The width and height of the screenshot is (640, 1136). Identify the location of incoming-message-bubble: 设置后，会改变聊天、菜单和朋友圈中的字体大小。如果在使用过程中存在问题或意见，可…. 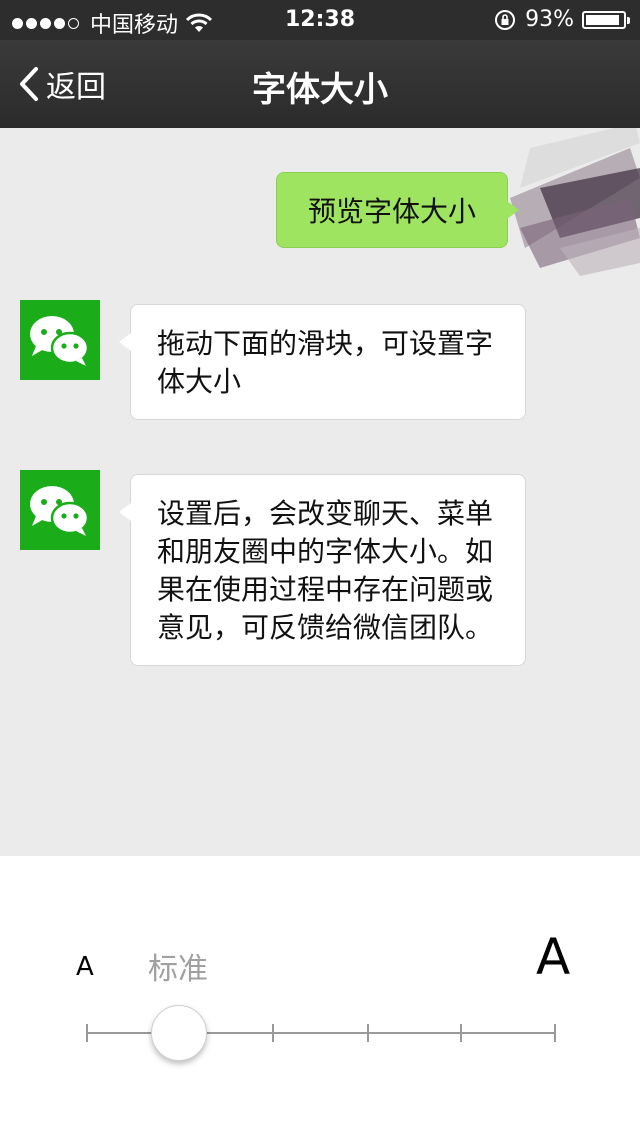
(322, 570).